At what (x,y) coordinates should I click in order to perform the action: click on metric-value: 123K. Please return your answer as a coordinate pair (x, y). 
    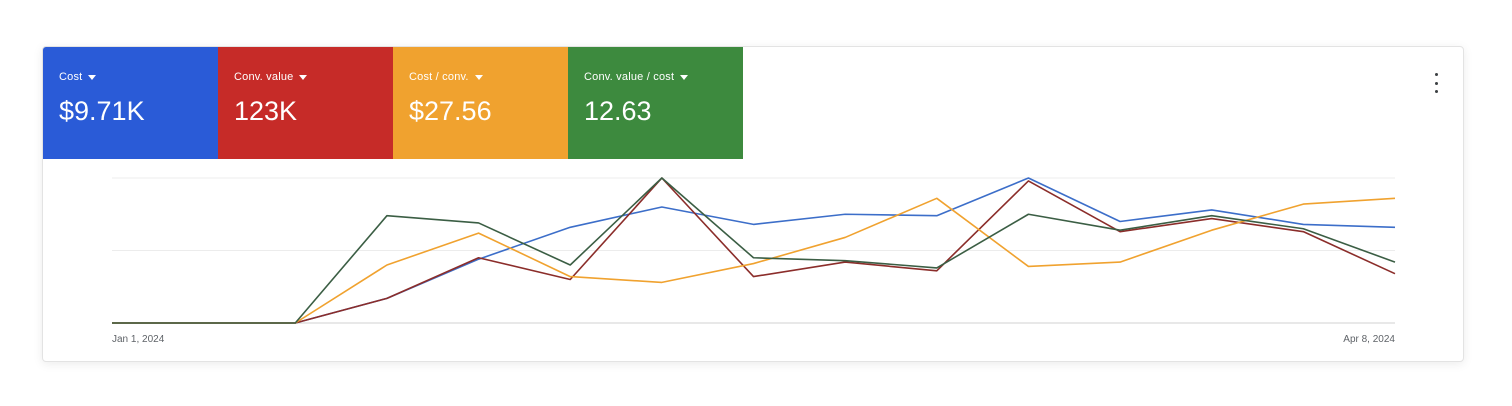
    Looking at the image, I should click on (266, 111).